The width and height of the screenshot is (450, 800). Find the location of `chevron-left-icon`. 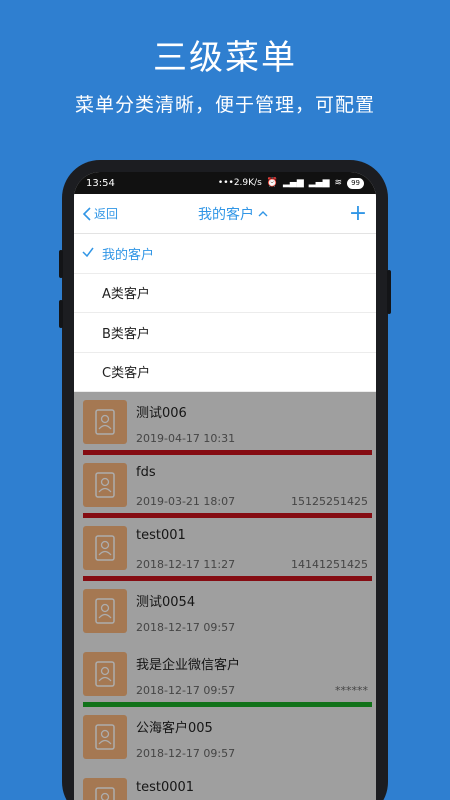

chevron-left-icon is located at coordinates (86, 213).